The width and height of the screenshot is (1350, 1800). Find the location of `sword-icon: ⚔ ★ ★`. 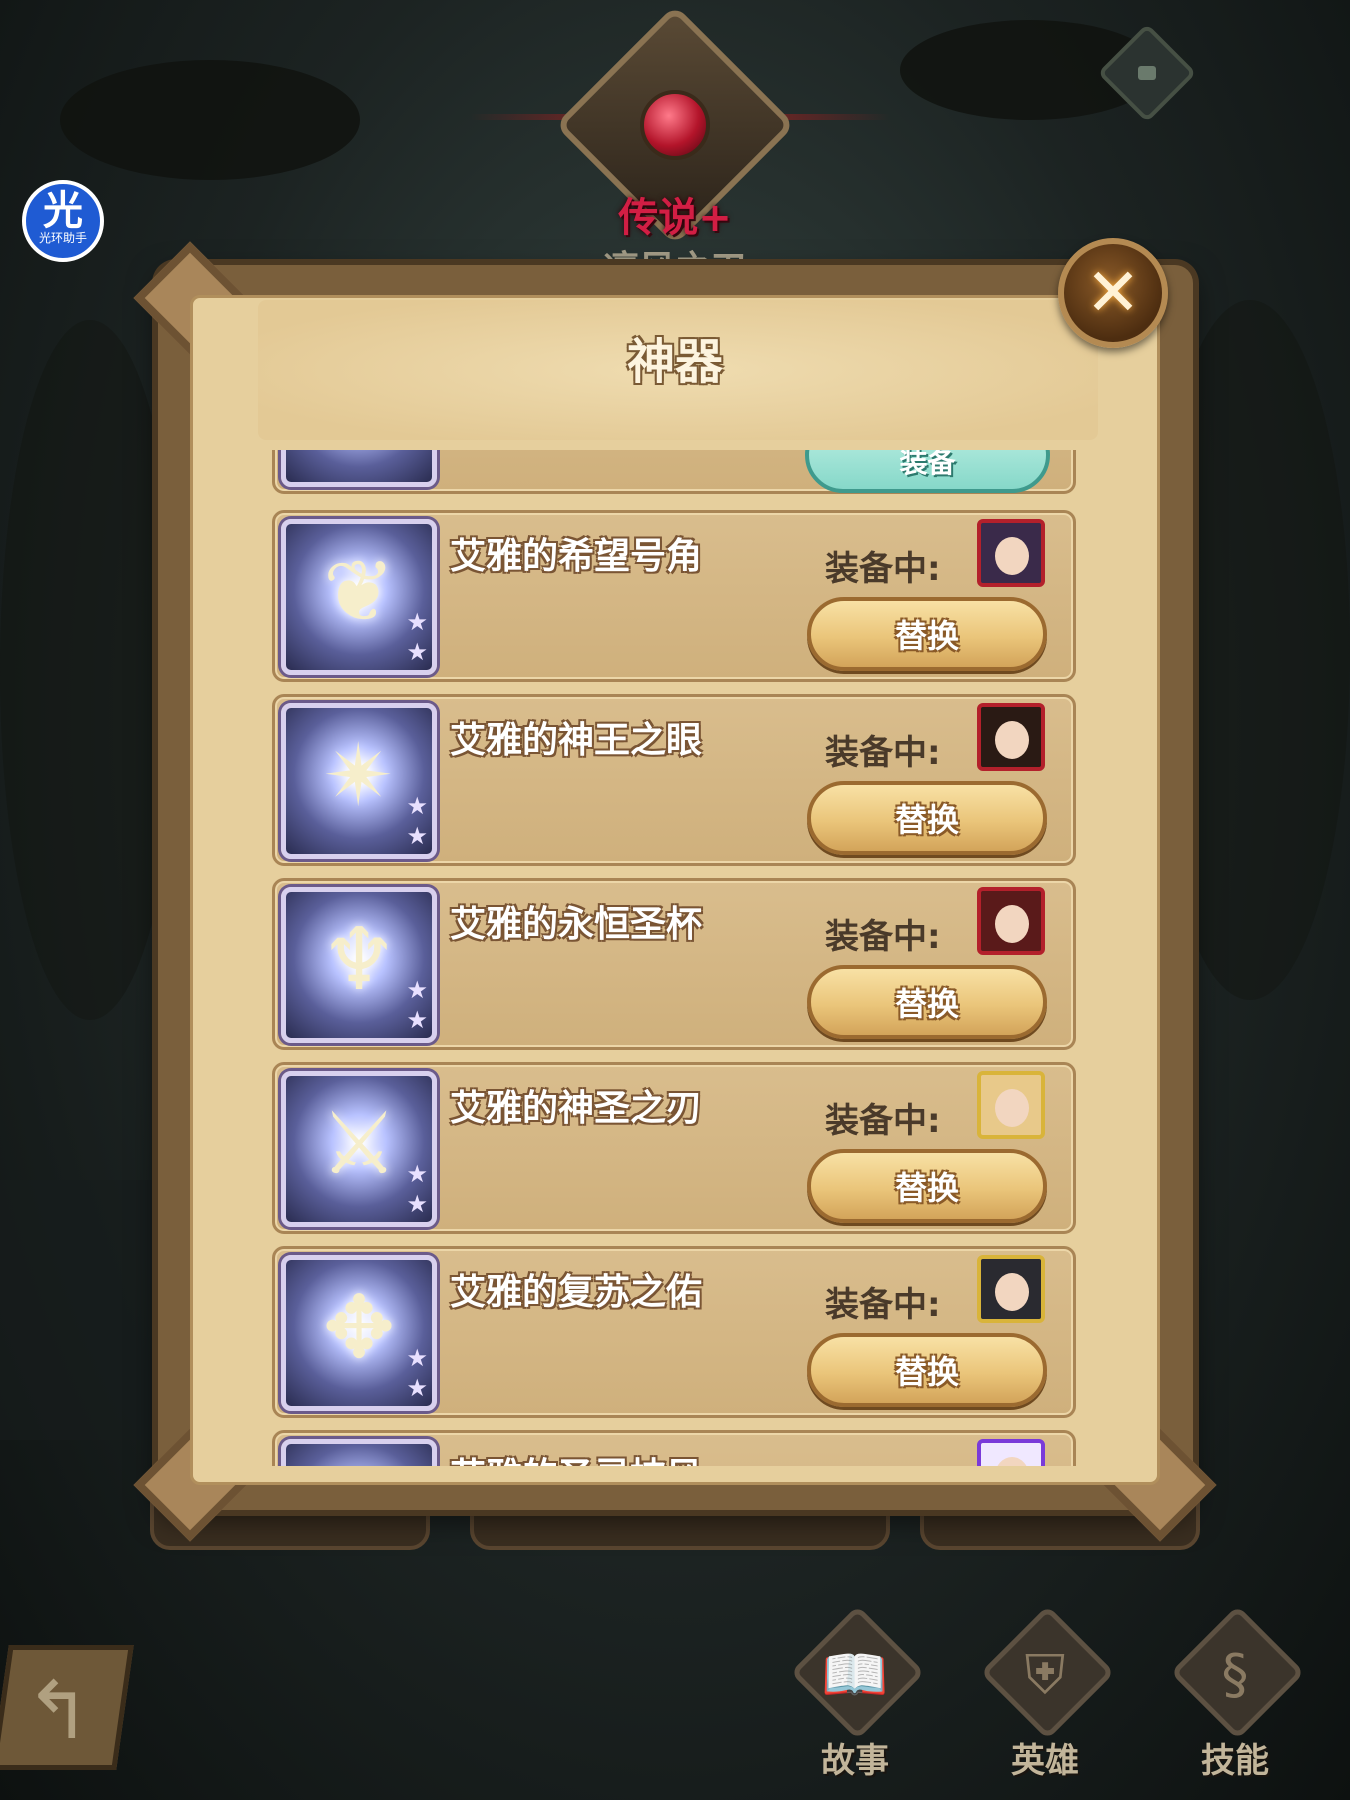

sword-icon: ⚔ ★ ★ is located at coordinates (359, 1149).